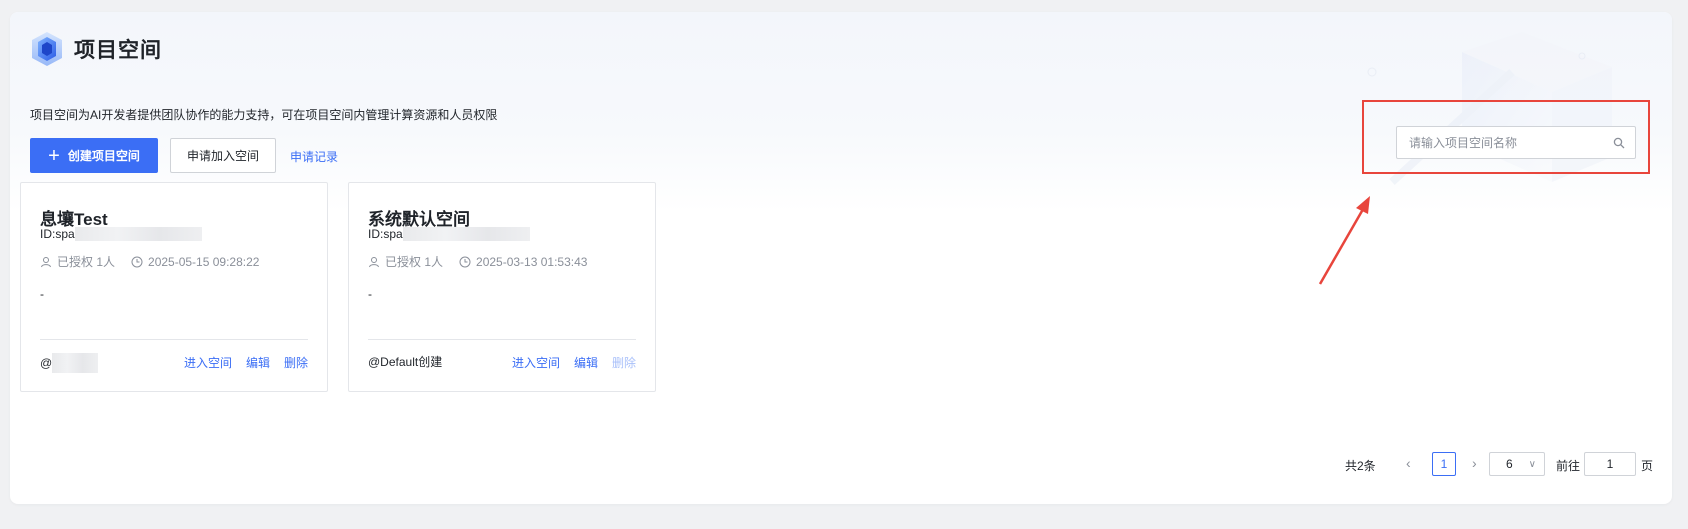  Describe the element at coordinates (623, 363) in the screenshot. I see `delete-link-disabled: 删除` at that location.